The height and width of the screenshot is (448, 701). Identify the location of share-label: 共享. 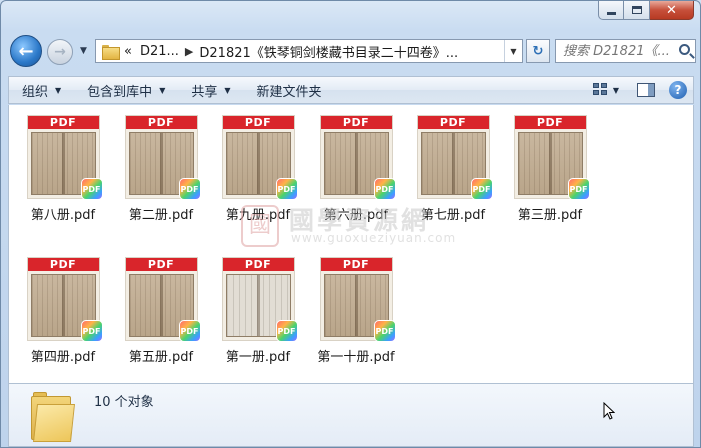
(204, 92).